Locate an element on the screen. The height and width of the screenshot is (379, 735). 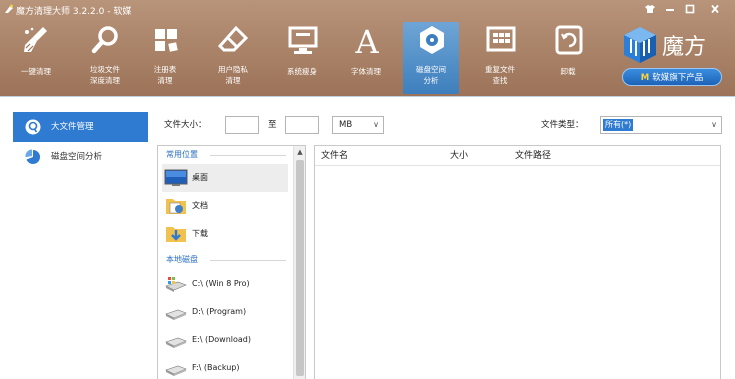
desktop-icon is located at coordinates (176, 177).